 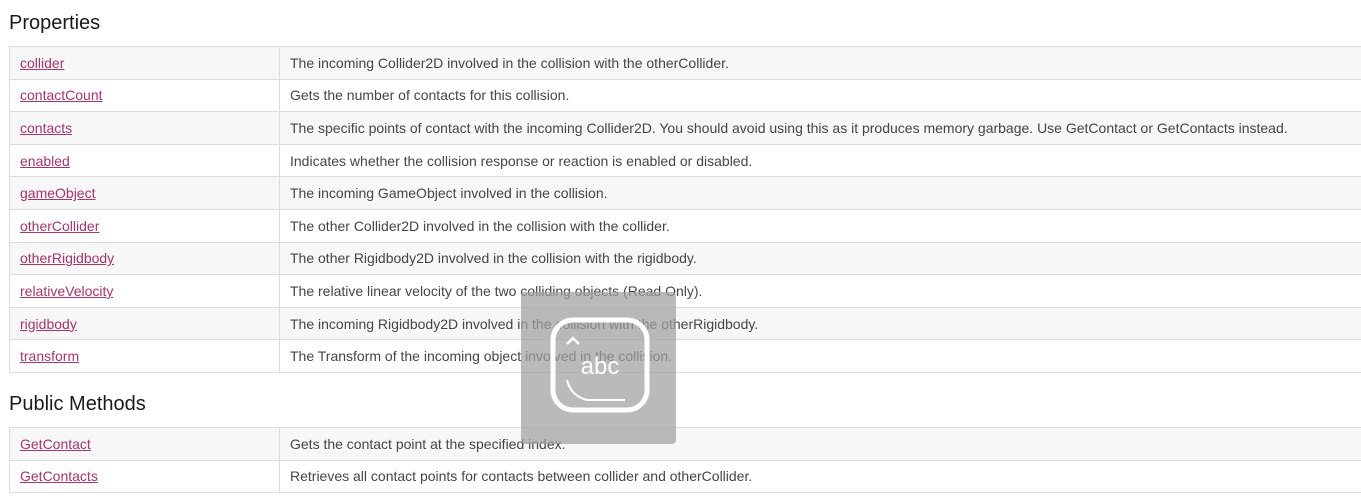 What do you see at coordinates (144, 160) in the screenshot?
I see `property-name-cell: enabled` at bounding box center [144, 160].